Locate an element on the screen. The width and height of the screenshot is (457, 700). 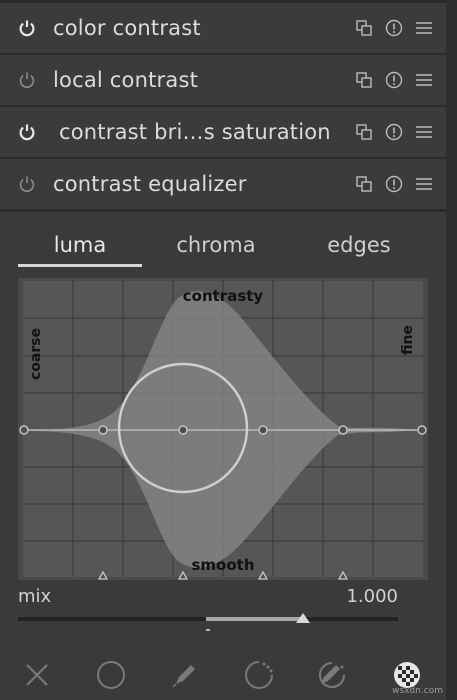
tab-bar: luma chroma edges is located at coordinates (223, 247).